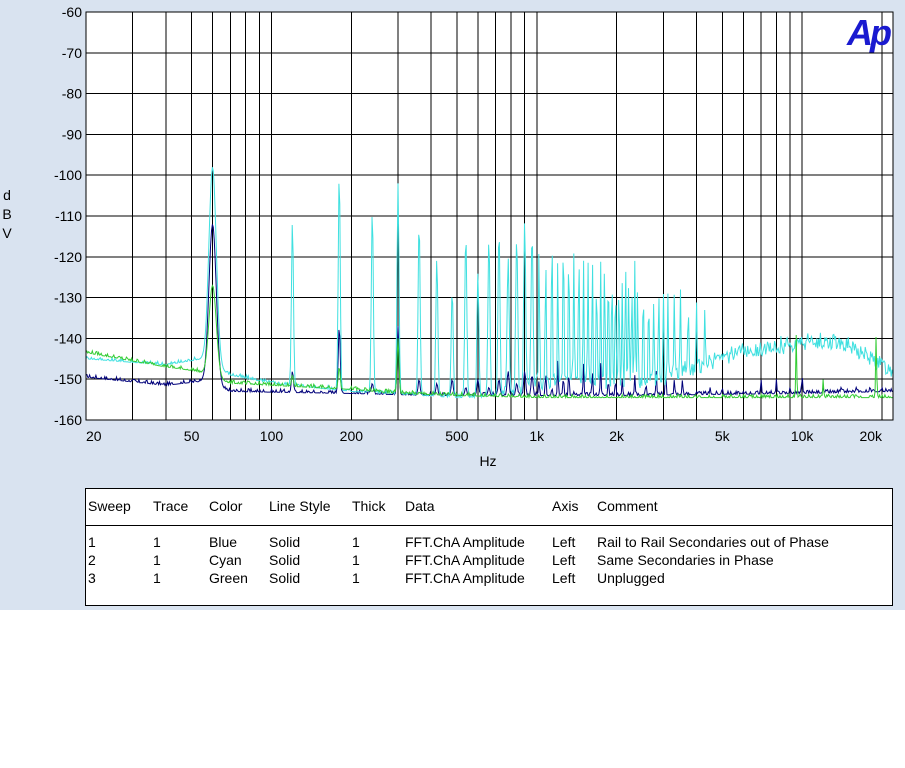  I want to click on x-tick-label: 100, so click(272, 436).